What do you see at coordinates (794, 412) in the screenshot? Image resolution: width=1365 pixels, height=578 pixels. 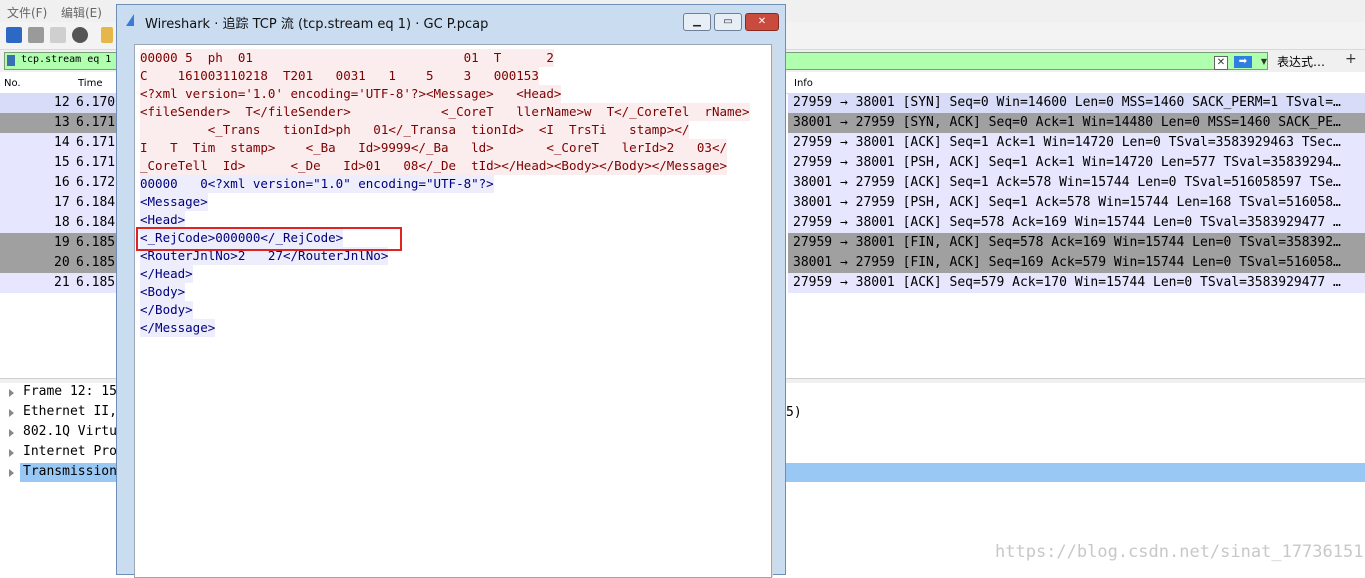 I see `detail-fragment: 5)` at bounding box center [794, 412].